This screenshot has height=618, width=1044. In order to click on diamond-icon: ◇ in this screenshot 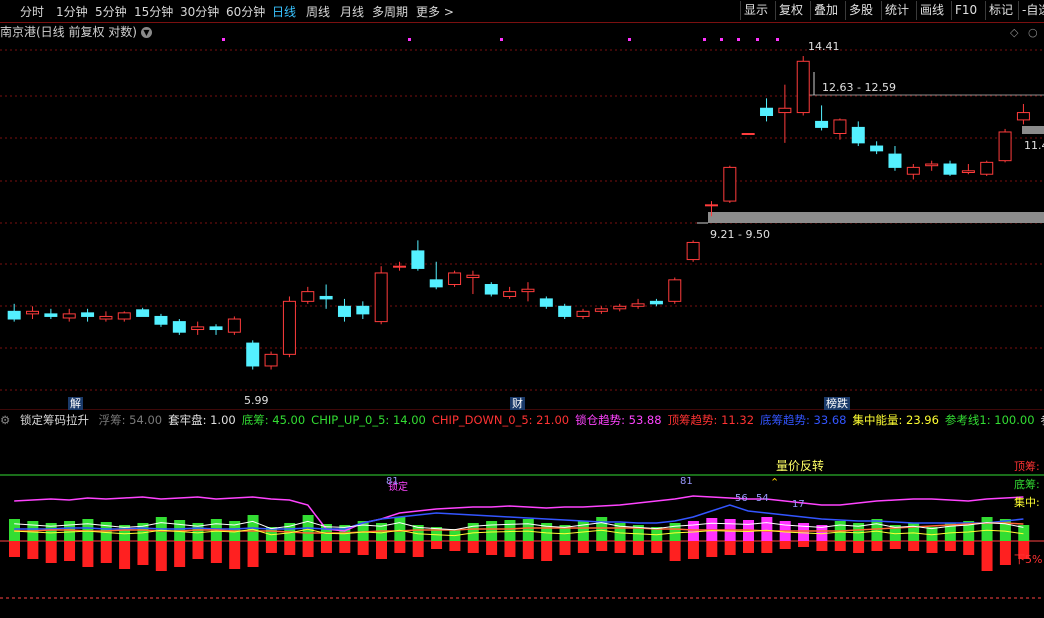, I will do `click(1014, 32)`.